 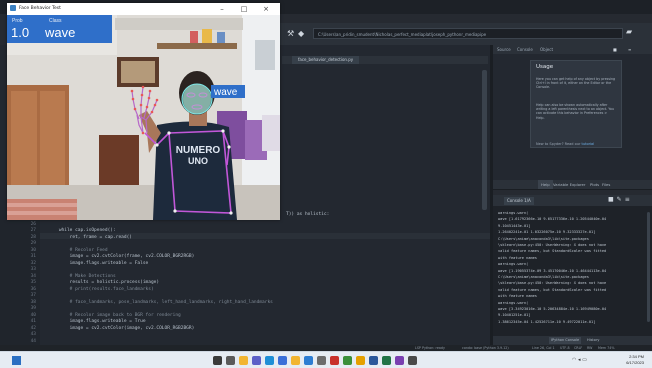 I want to click on task-view-icon, so click(x=230, y=360).